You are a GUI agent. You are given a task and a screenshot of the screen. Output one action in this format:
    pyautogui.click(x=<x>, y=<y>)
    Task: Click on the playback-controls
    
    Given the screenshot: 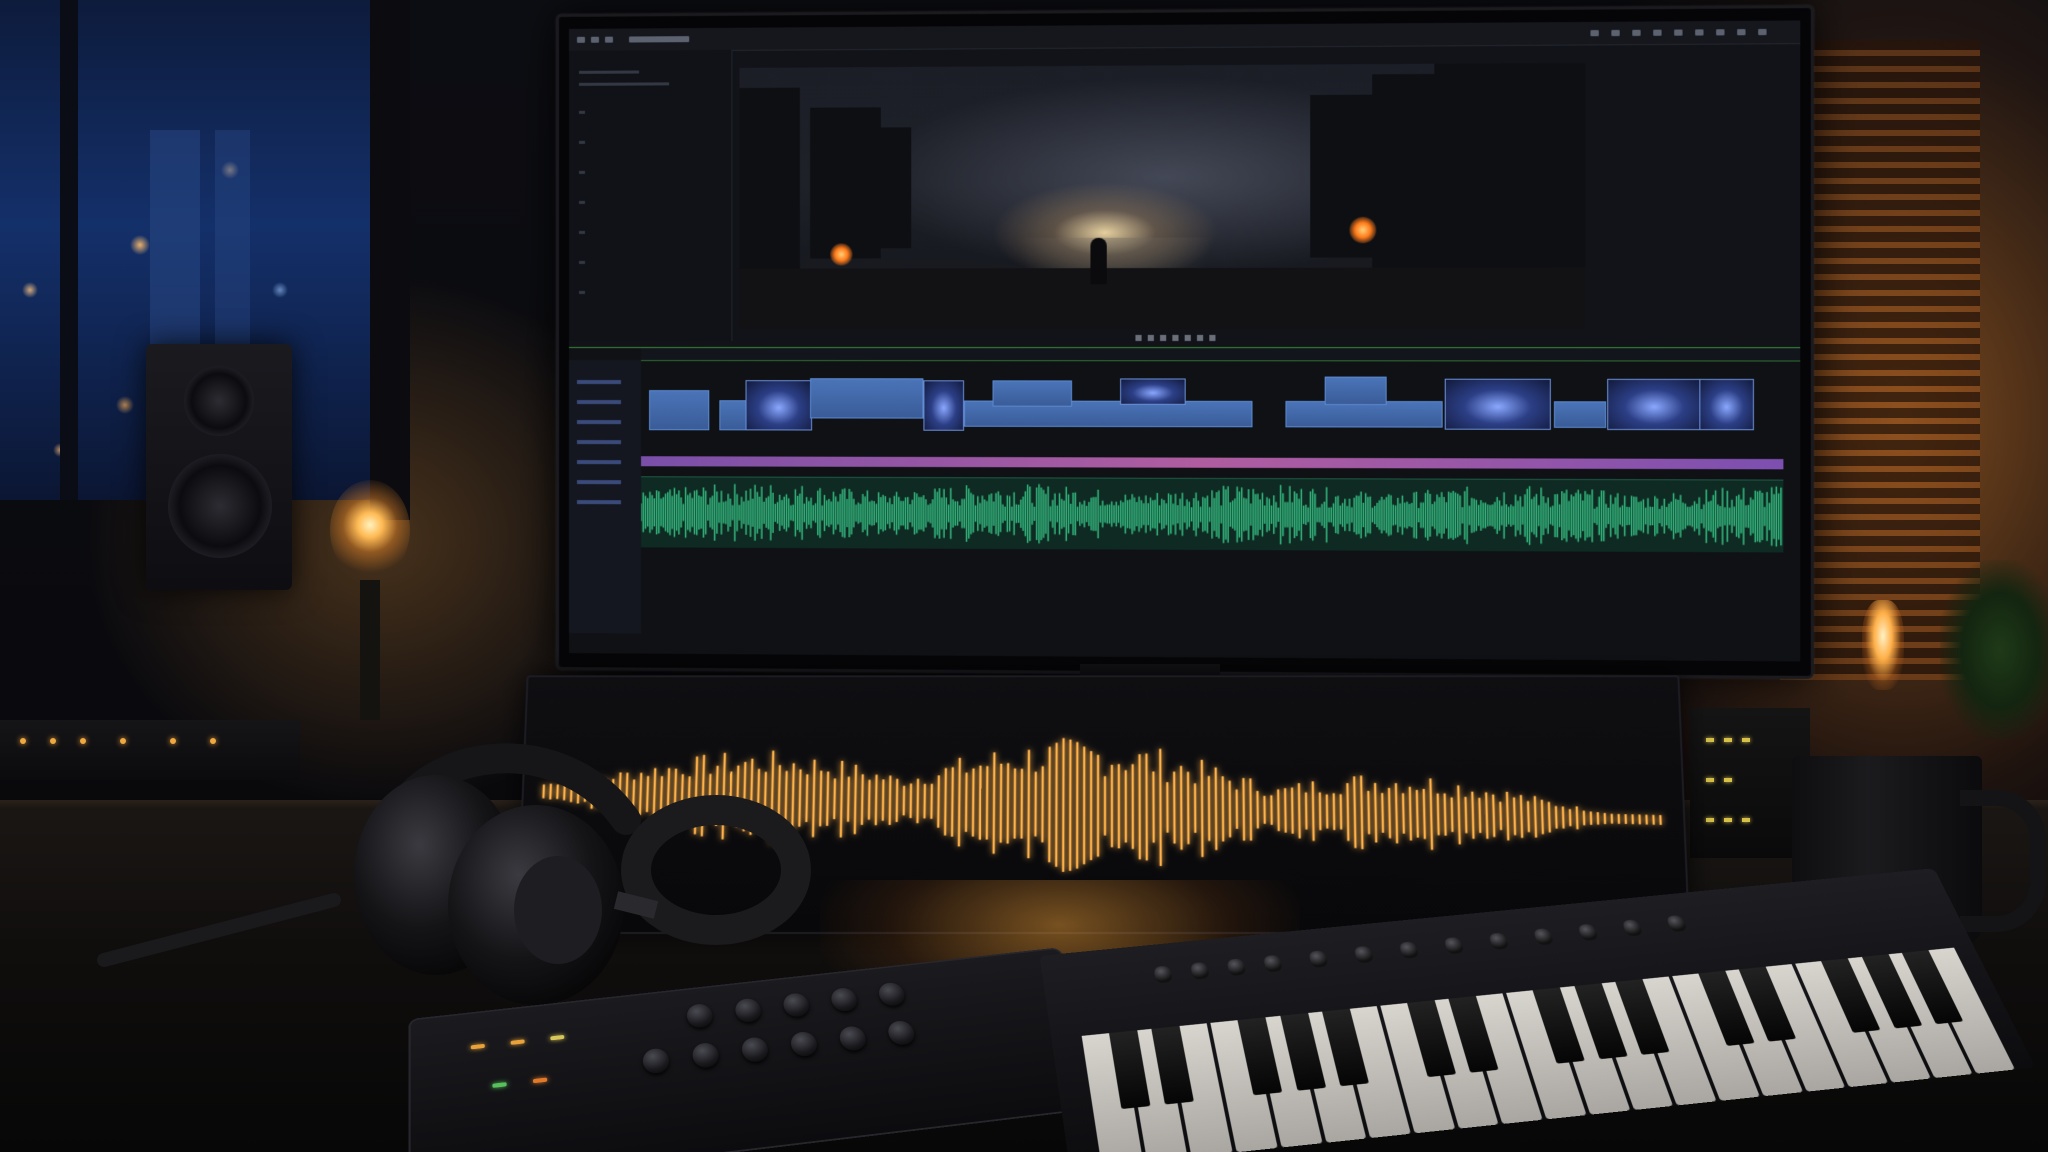 What is the action you would take?
    pyautogui.click(x=1162, y=339)
    